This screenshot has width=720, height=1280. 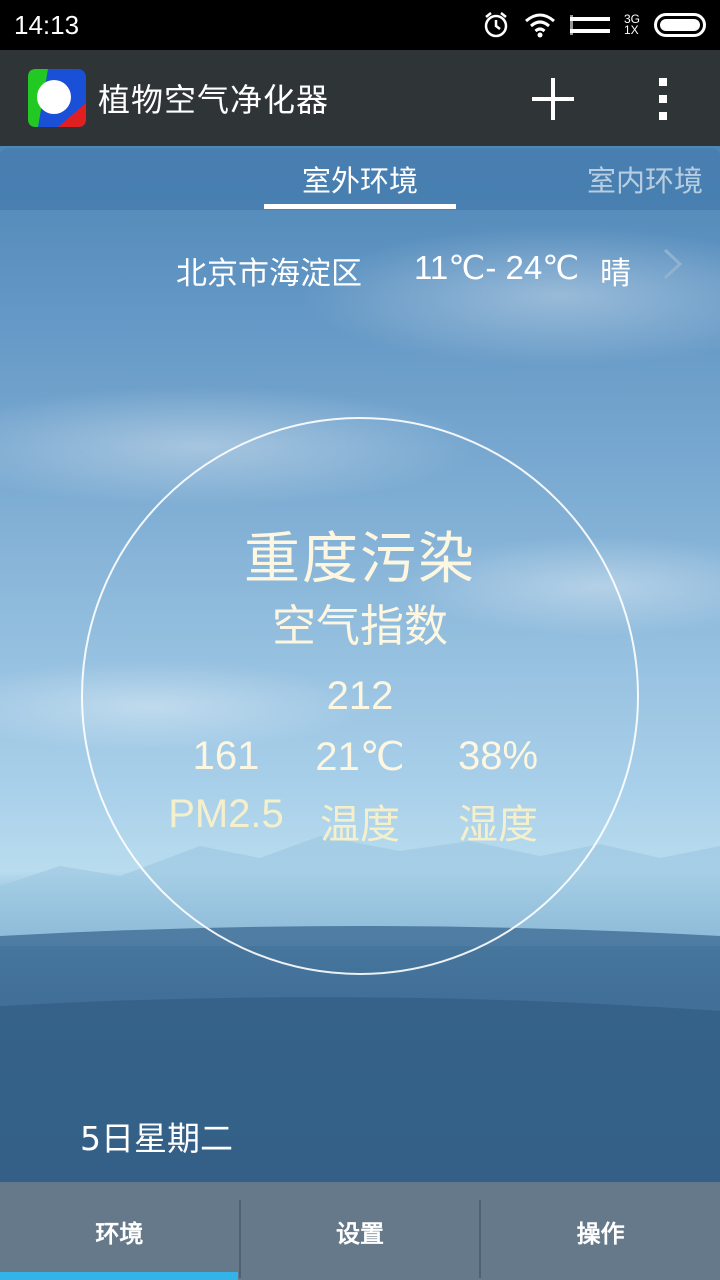 What do you see at coordinates (497, 267) in the screenshot?
I see `location-temp-range: 11℃- 24℃` at bounding box center [497, 267].